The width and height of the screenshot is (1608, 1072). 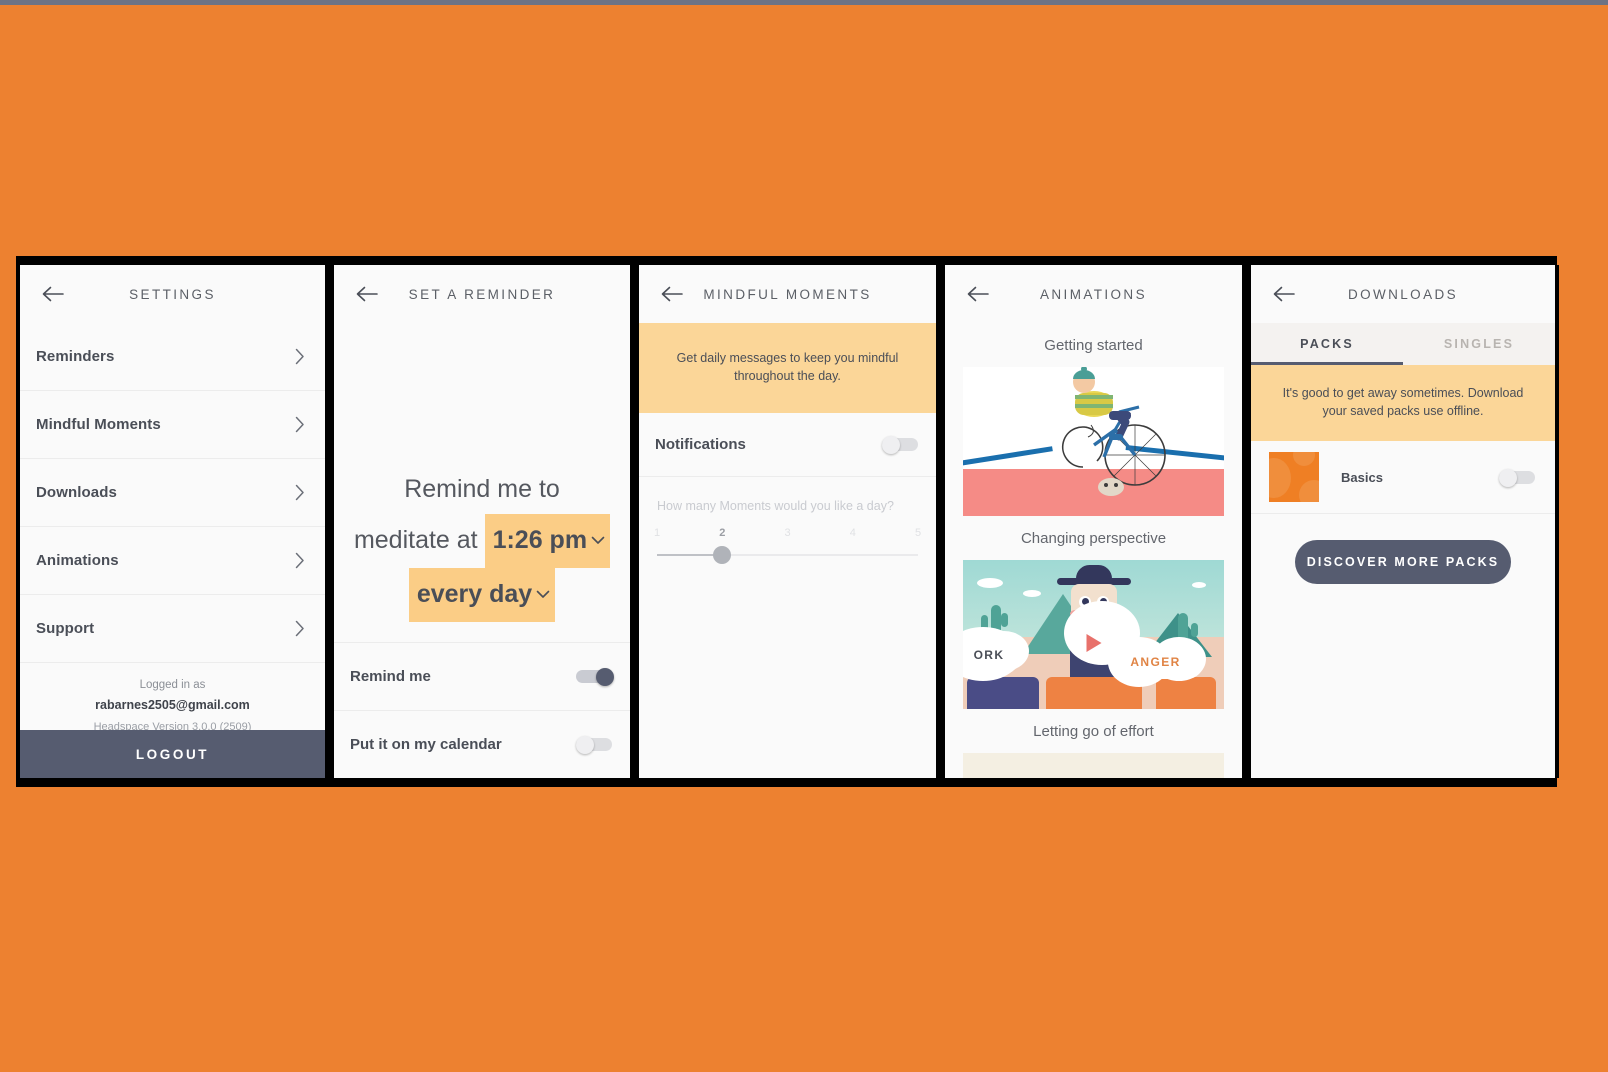 What do you see at coordinates (722, 533) in the screenshot?
I see `slider-tick-2: 2` at bounding box center [722, 533].